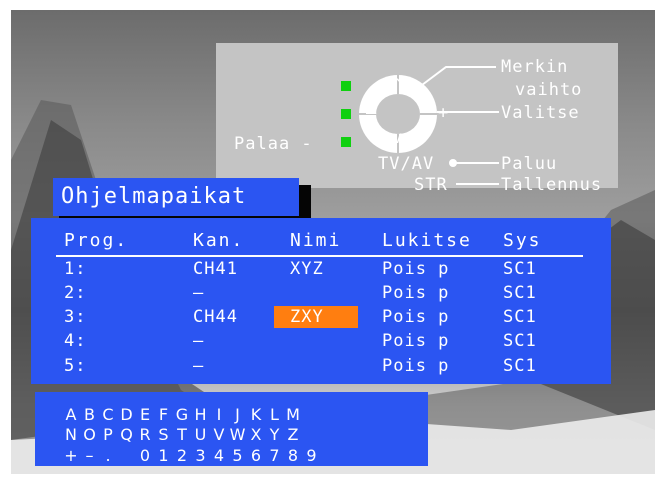 This screenshot has width=660, height=482. Describe the element at coordinates (71, 415) in the screenshot. I see `char-key: A` at that location.